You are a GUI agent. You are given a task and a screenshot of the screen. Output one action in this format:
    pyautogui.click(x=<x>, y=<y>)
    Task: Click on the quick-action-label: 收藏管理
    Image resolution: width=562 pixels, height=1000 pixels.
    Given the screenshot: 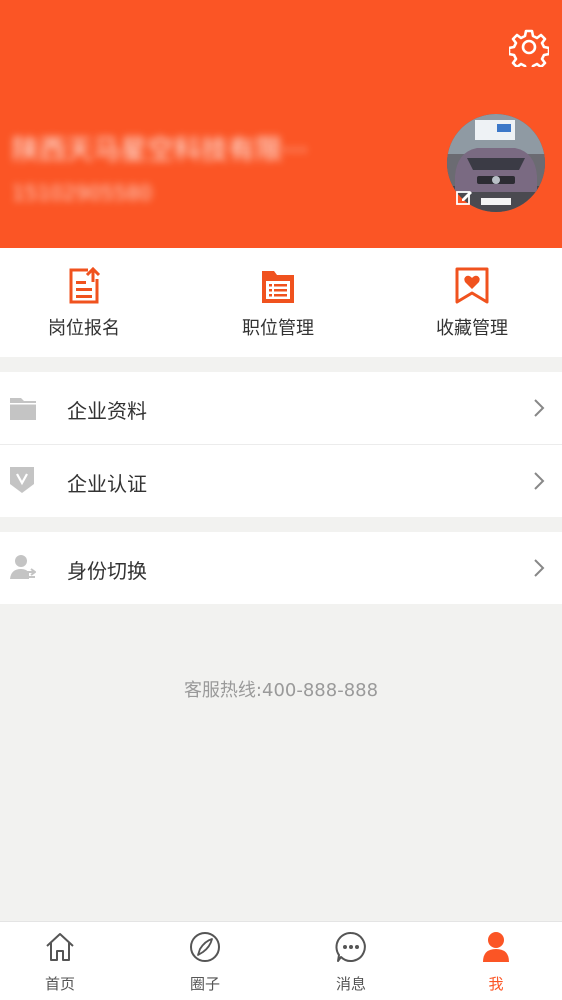 What is the action you would take?
    pyautogui.click(x=472, y=328)
    